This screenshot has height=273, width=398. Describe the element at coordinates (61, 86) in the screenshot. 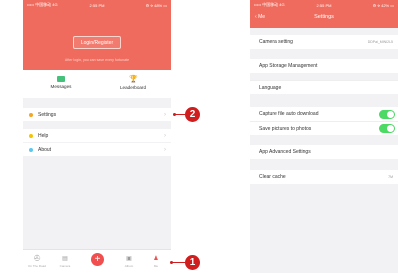

I see `messages-label: Messages` at that location.